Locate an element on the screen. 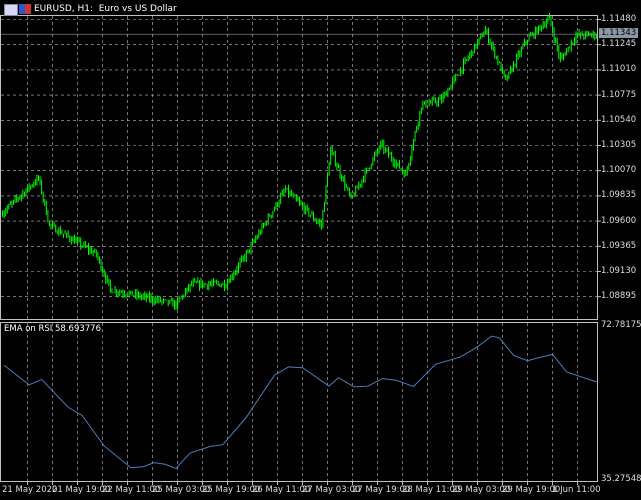  price-axis-label: 1.09365 is located at coordinates (619, 245).